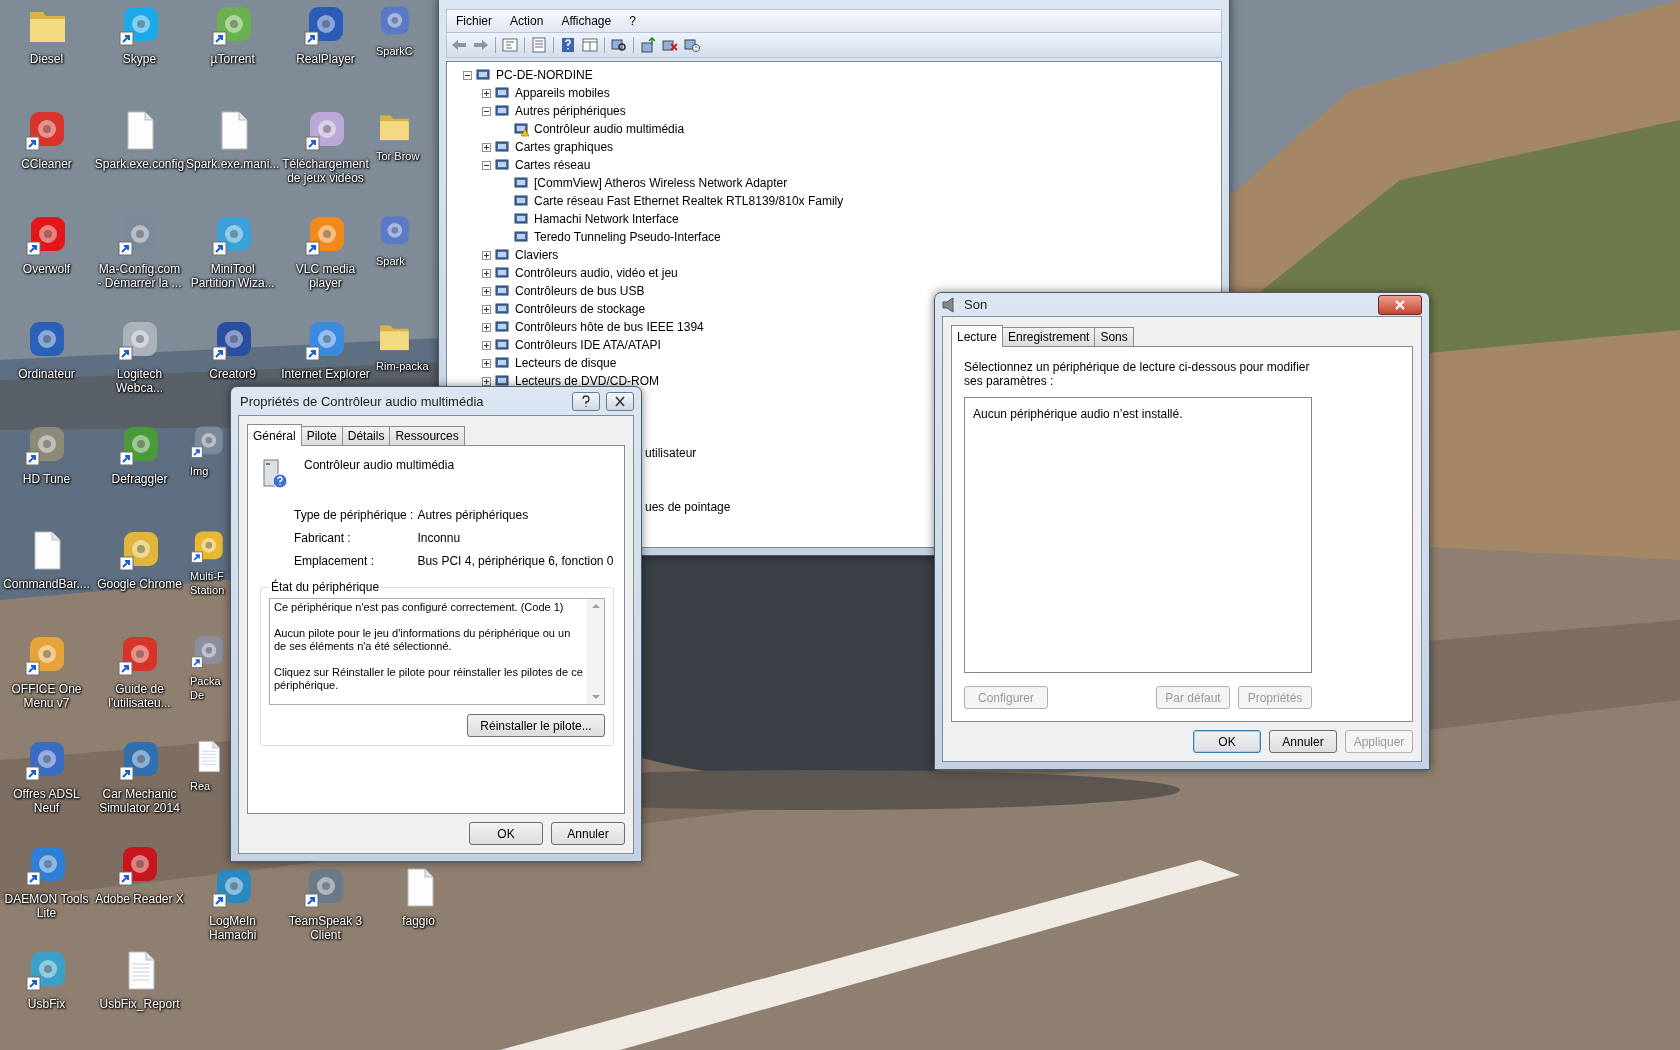  Describe the element at coordinates (632, 21) in the screenshot. I see `menu-item: ?` at that location.